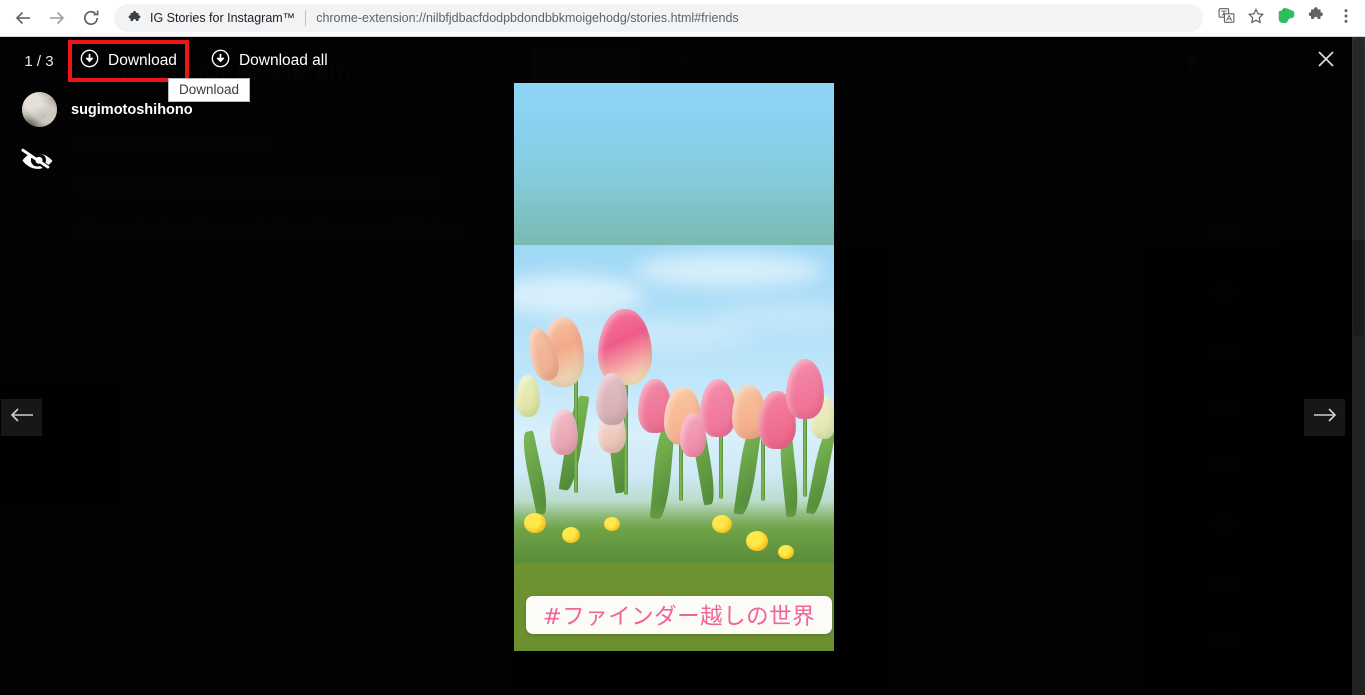 The height and width of the screenshot is (695, 1365). What do you see at coordinates (132, 109) in the screenshot?
I see `story-username: sugimotoshihono` at bounding box center [132, 109].